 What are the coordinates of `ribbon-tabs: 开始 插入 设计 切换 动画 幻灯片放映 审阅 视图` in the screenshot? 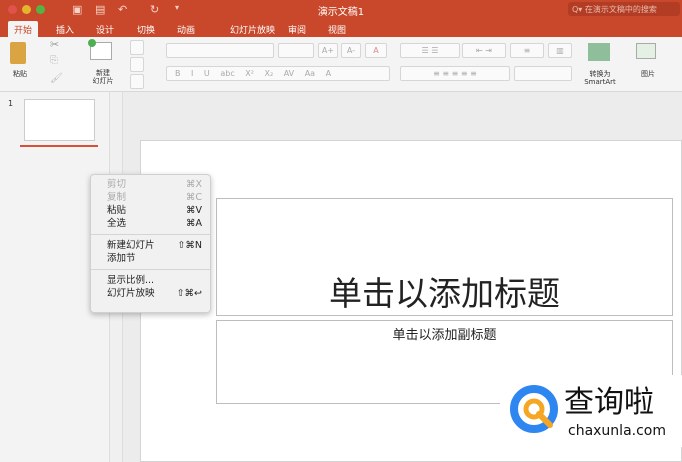 It's located at (341, 28).